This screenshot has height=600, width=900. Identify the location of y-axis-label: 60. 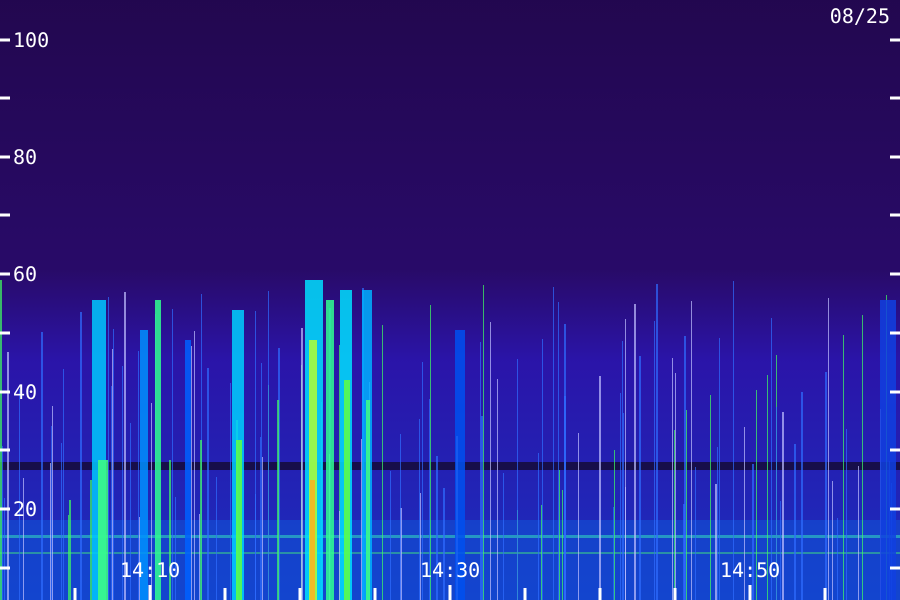
(25, 274).